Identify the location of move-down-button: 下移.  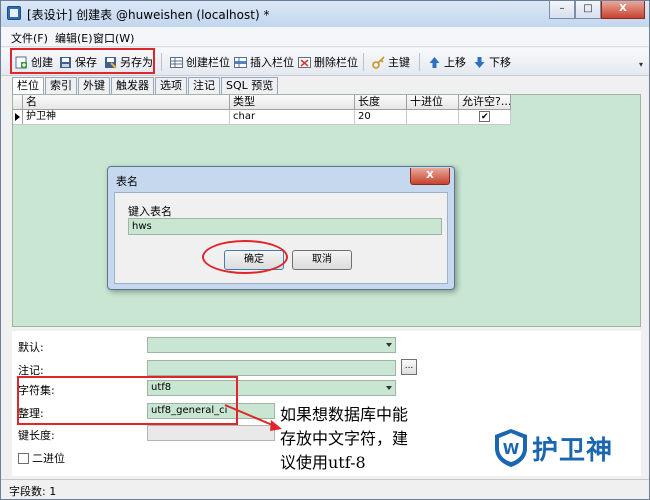
(492, 62).